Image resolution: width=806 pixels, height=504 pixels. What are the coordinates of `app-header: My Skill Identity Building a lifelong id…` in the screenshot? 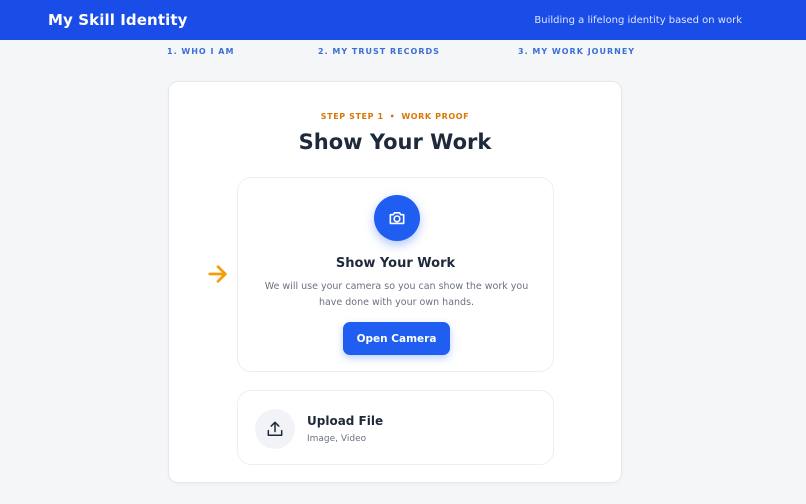 It's located at (403, 20).